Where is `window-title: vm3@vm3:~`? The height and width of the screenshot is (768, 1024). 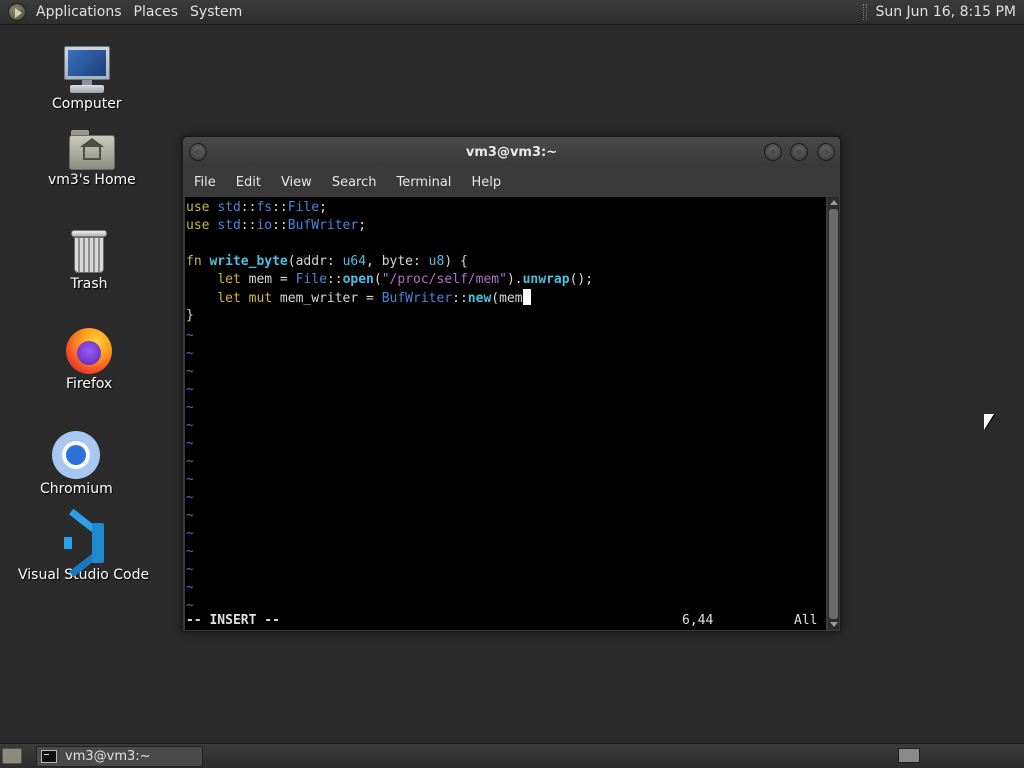 window-title: vm3@vm3:~ is located at coordinates (511, 152).